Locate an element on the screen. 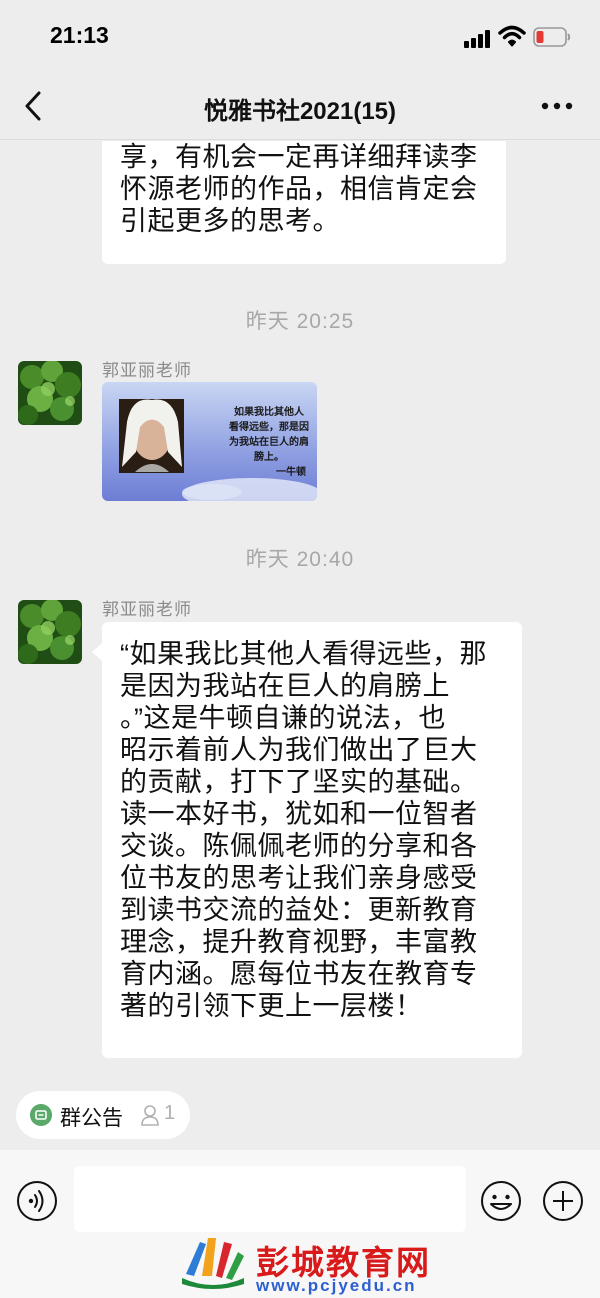  image-quote-line: 膀上。 is located at coordinates (269, 457).